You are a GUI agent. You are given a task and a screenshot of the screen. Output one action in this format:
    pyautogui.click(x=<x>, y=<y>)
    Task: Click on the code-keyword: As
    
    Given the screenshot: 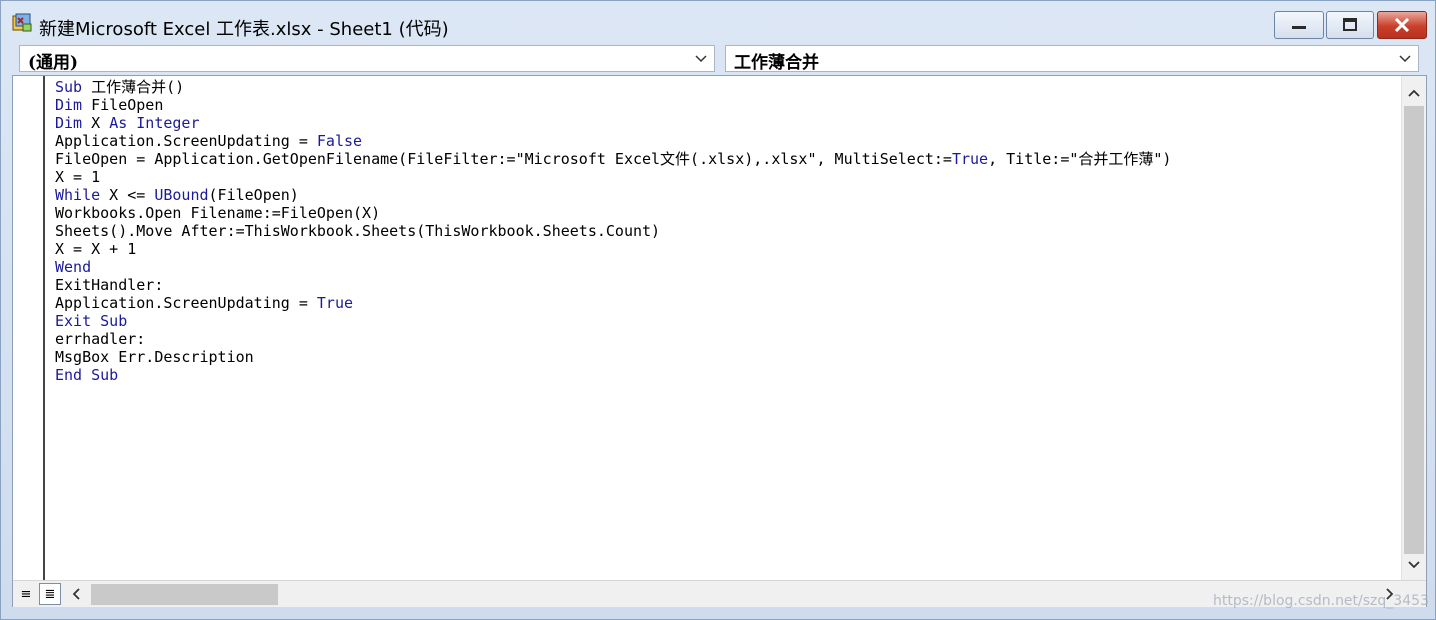 What is the action you would take?
    pyautogui.click(x=118, y=123)
    